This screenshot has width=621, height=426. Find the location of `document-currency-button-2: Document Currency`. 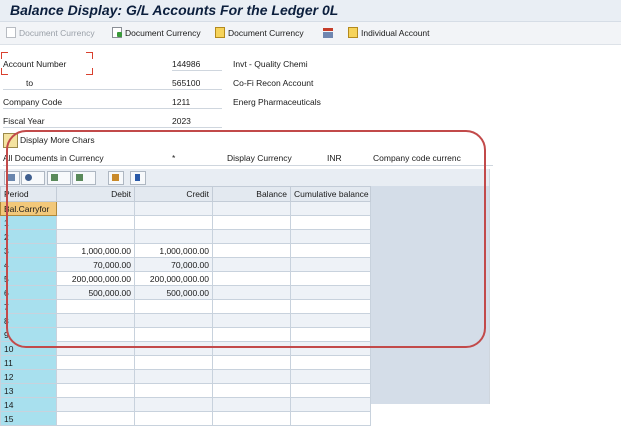

document-currency-button-2: Document Currency is located at coordinates (259, 32).